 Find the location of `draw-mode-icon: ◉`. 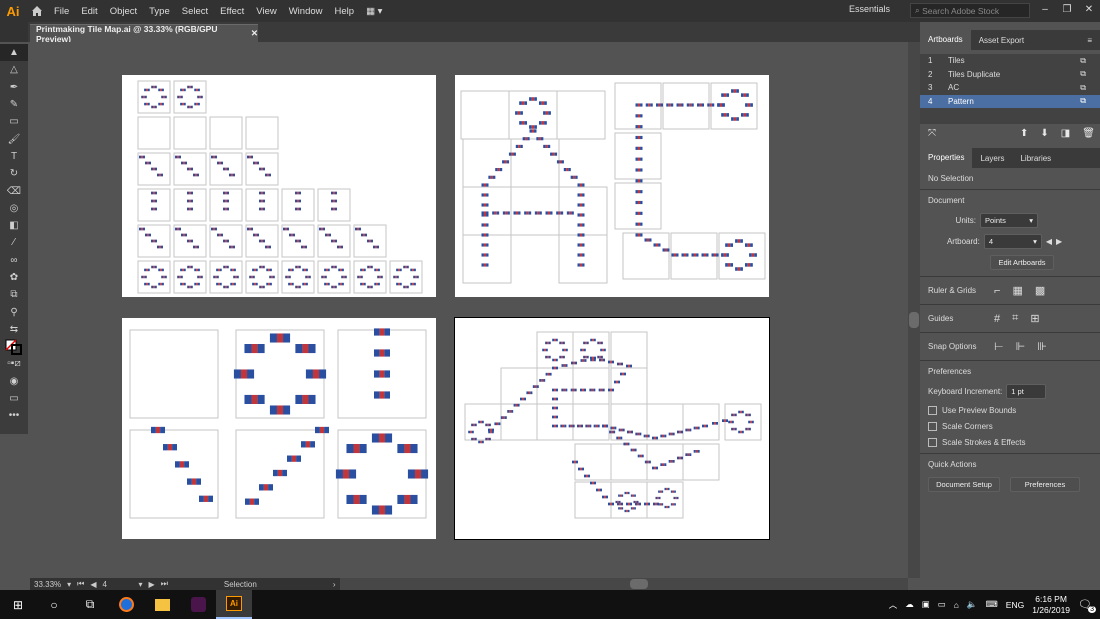

draw-mode-icon: ◉ is located at coordinates (14, 381).